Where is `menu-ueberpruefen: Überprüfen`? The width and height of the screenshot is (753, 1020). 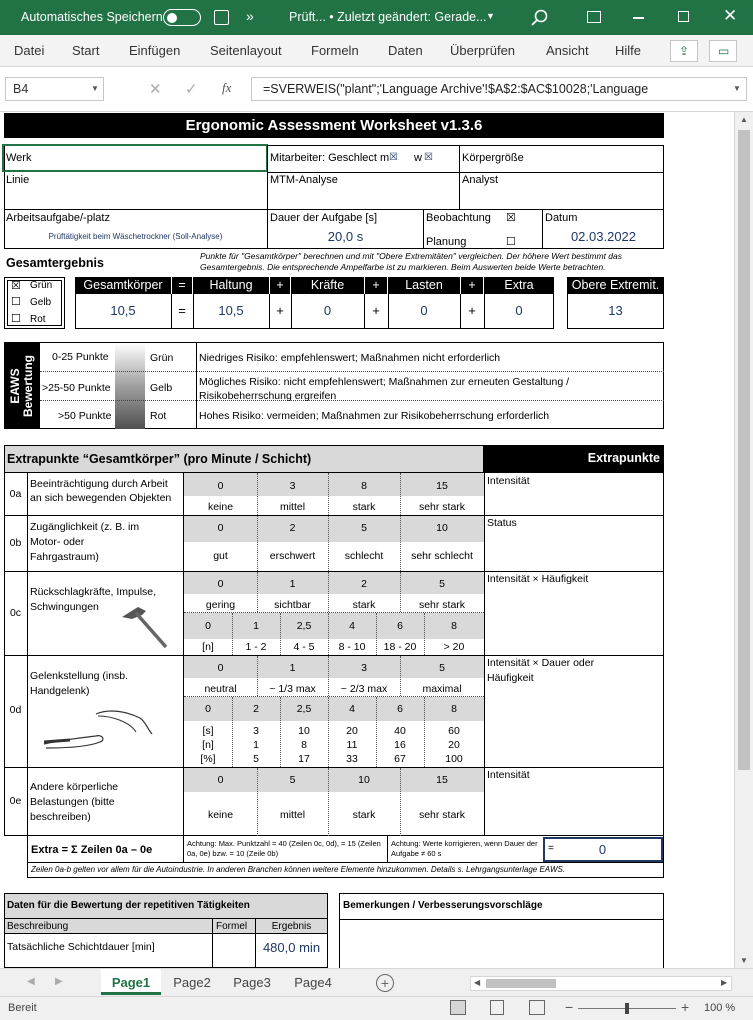 menu-ueberpruefen: Überprüfen is located at coordinates (482, 50).